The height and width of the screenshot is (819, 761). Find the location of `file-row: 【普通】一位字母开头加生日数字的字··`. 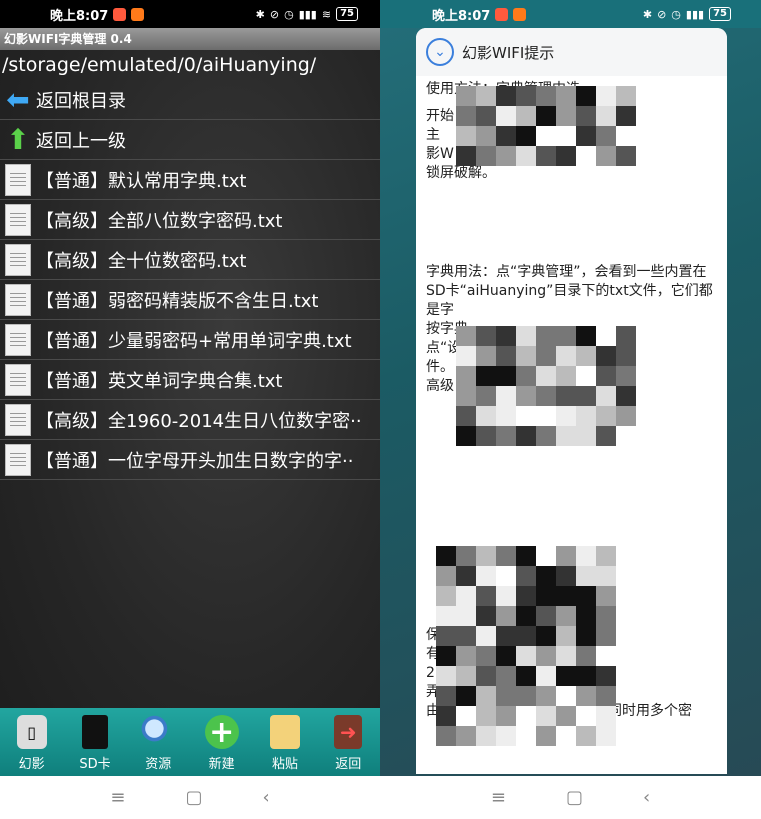

file-row: 【普通】一位字母开头加生日数字的字·· is located at coordinates (190, 460).